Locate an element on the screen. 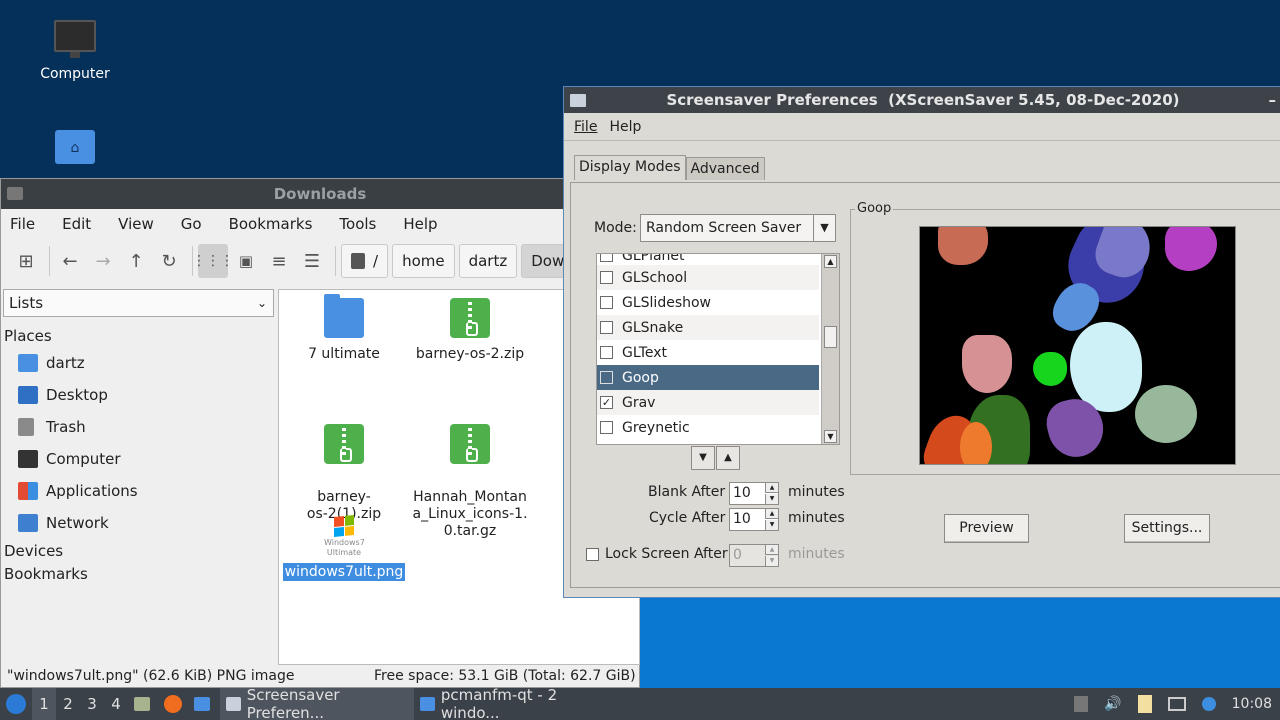 This screenshot has width=1280, height=720. workspace-4: 4 is located at coordinates (116, 704).